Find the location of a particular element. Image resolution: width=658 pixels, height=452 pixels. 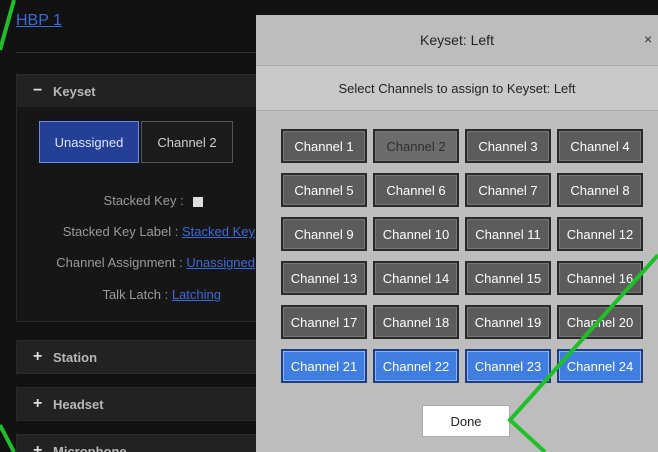

station-section-header: + Station is located at coordinates (139, 357).